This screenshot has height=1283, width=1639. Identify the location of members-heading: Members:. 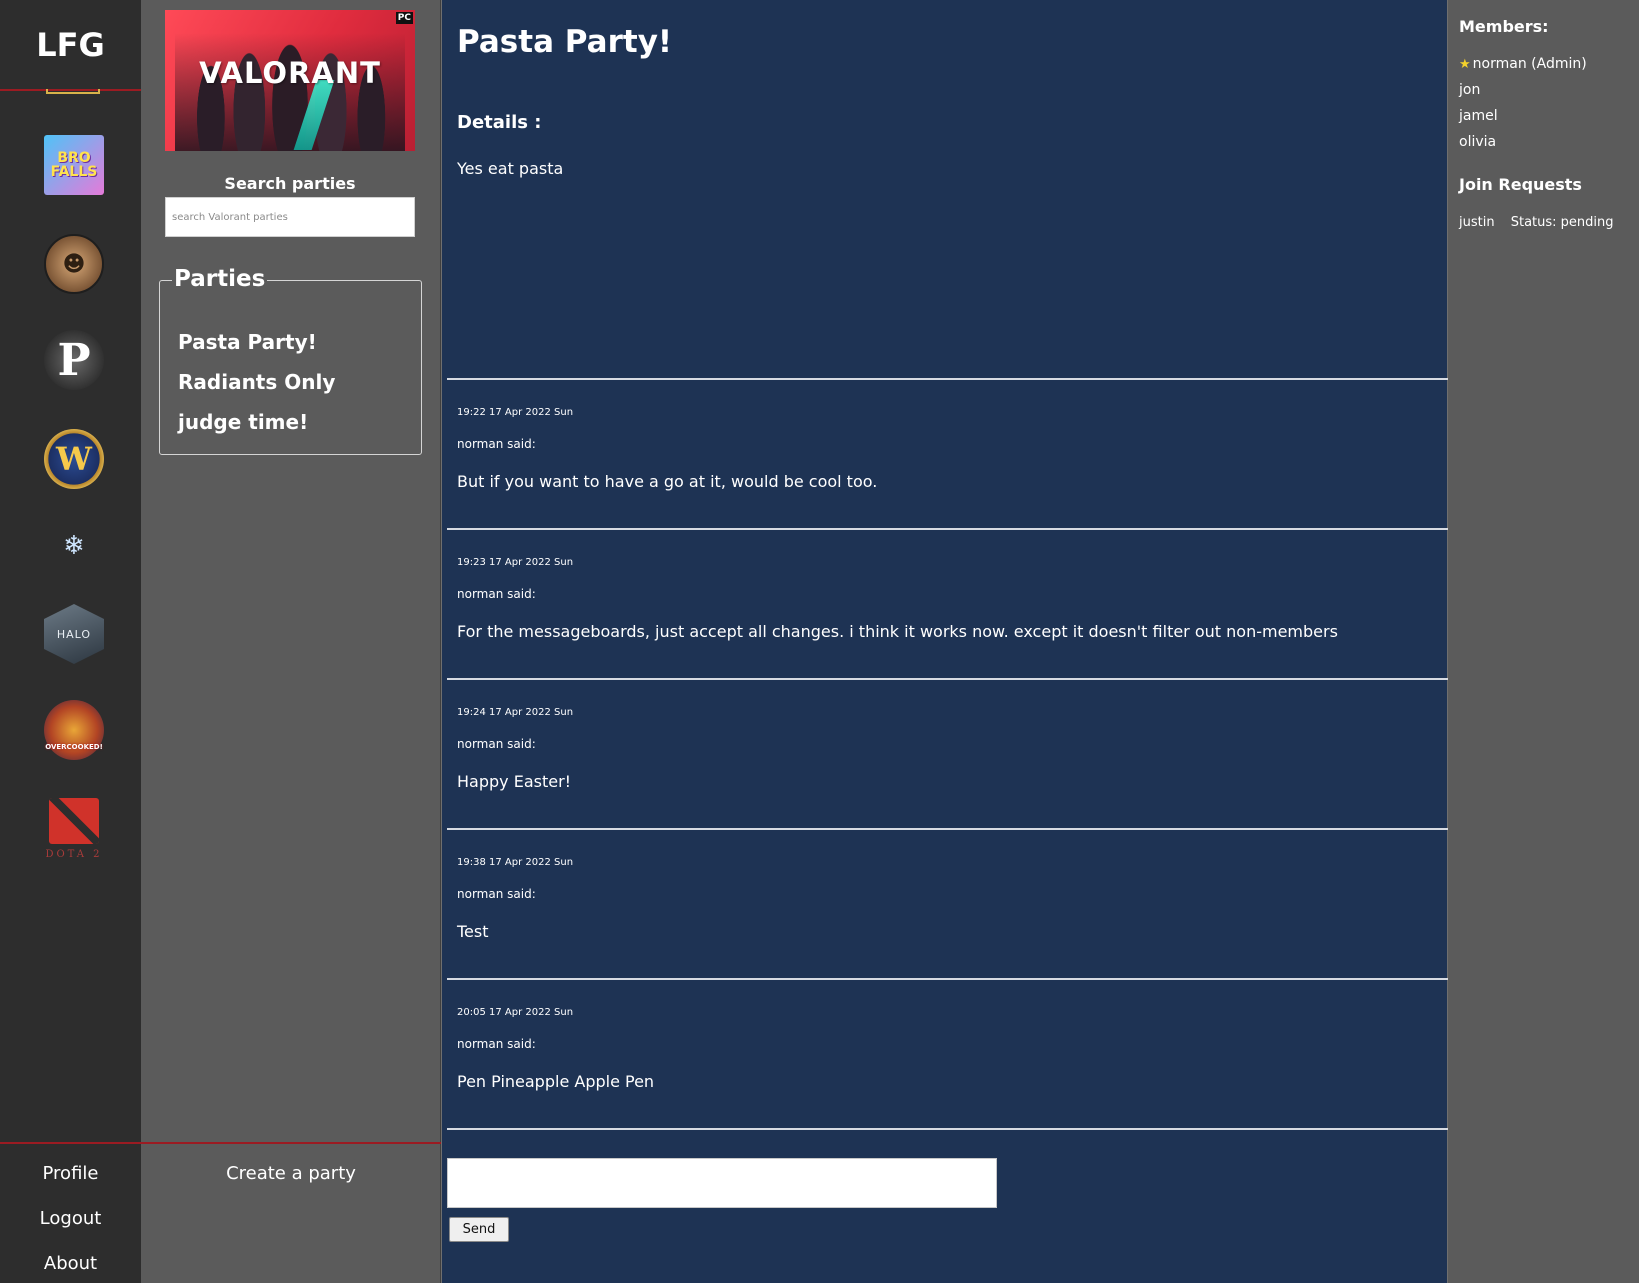
(1504, 26).